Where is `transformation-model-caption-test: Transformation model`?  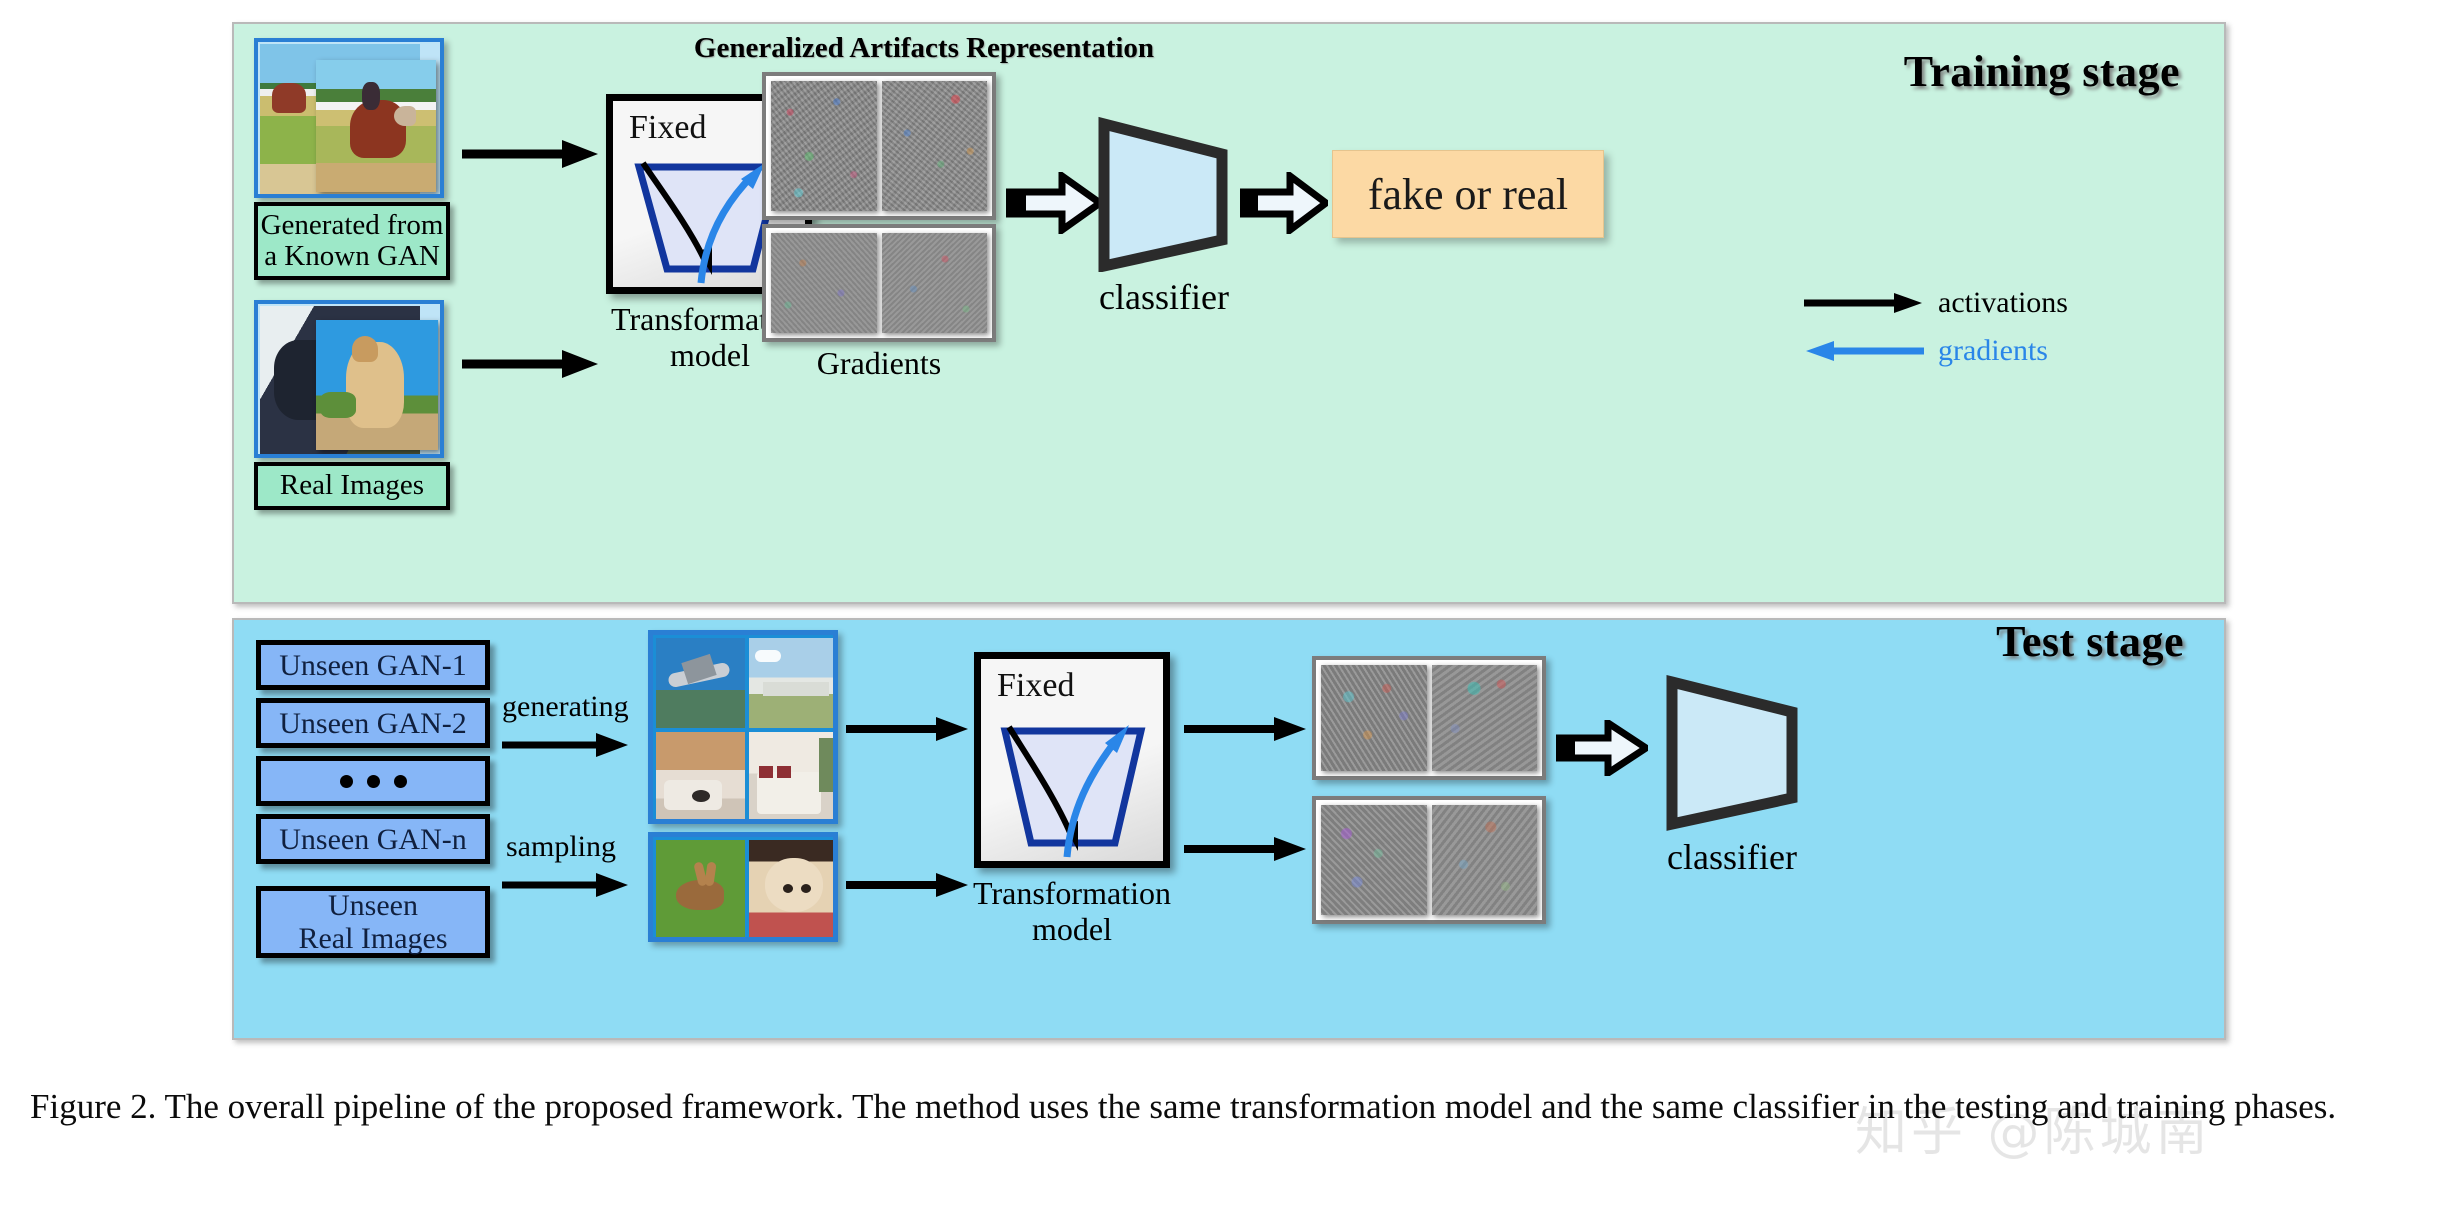
transformation-model-caption-test: Transformation model is located at coordinates (1072, 911).